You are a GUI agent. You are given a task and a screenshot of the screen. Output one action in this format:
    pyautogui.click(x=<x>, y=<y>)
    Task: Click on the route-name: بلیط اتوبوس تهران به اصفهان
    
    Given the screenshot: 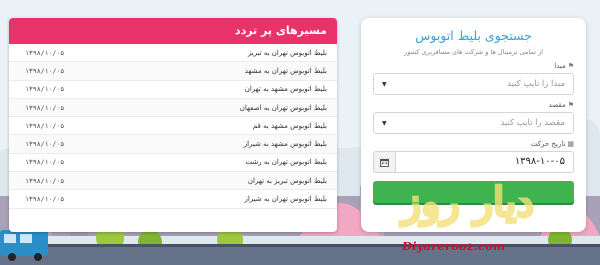 What is the action you would take?
    pyautogui.click(x=283, y=107)
    